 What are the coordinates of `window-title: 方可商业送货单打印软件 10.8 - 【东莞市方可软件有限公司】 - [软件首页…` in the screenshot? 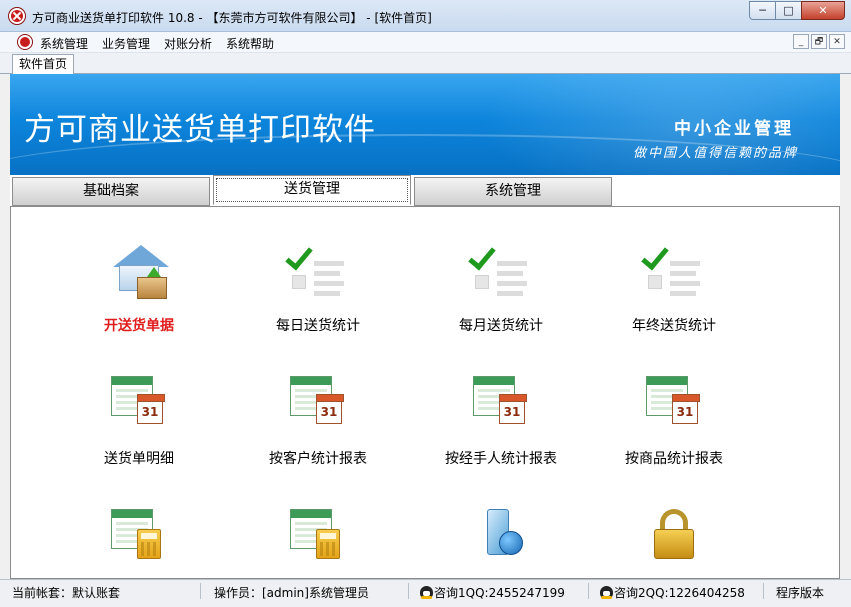 It's located at (232, 18).